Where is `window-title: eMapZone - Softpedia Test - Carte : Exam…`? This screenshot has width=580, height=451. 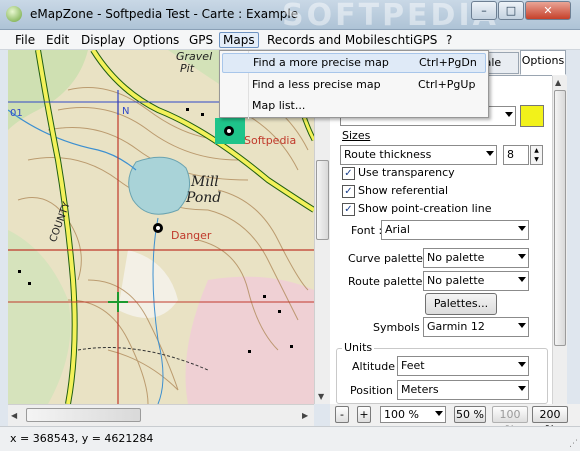 window-title: eMapZone - Softpedia Test - Carte : Exam… is located at coordinates (164, 14).